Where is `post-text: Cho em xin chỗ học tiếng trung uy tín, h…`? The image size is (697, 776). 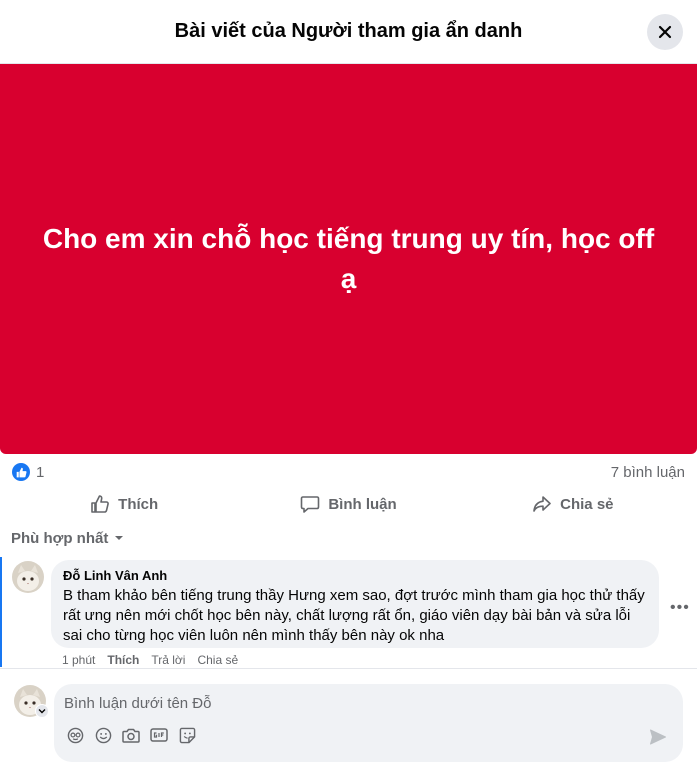
post-text: Cho em xin chỗ học tiếng trung uy tín, h… is located at coordinates (348, 258).